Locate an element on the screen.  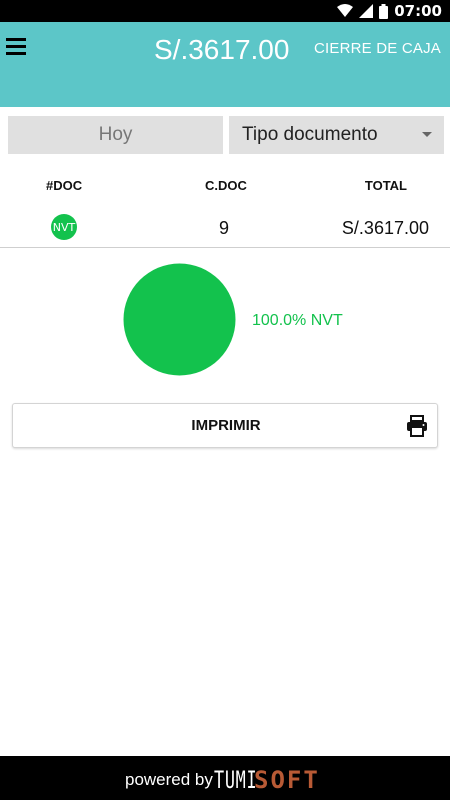
print-button-label: IMPRIMIR is located at coordinates (226, 425).